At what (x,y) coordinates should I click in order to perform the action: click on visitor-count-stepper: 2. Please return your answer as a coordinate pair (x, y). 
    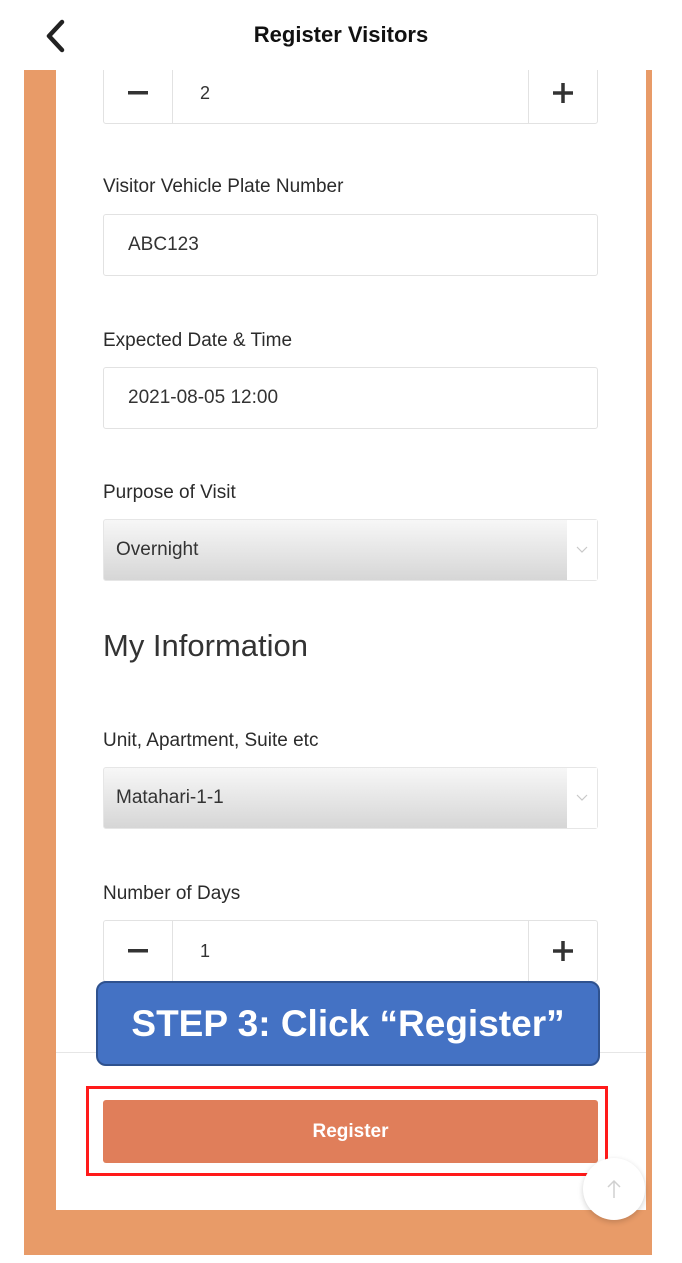
    Looking at the image, I should click on (350, 93).